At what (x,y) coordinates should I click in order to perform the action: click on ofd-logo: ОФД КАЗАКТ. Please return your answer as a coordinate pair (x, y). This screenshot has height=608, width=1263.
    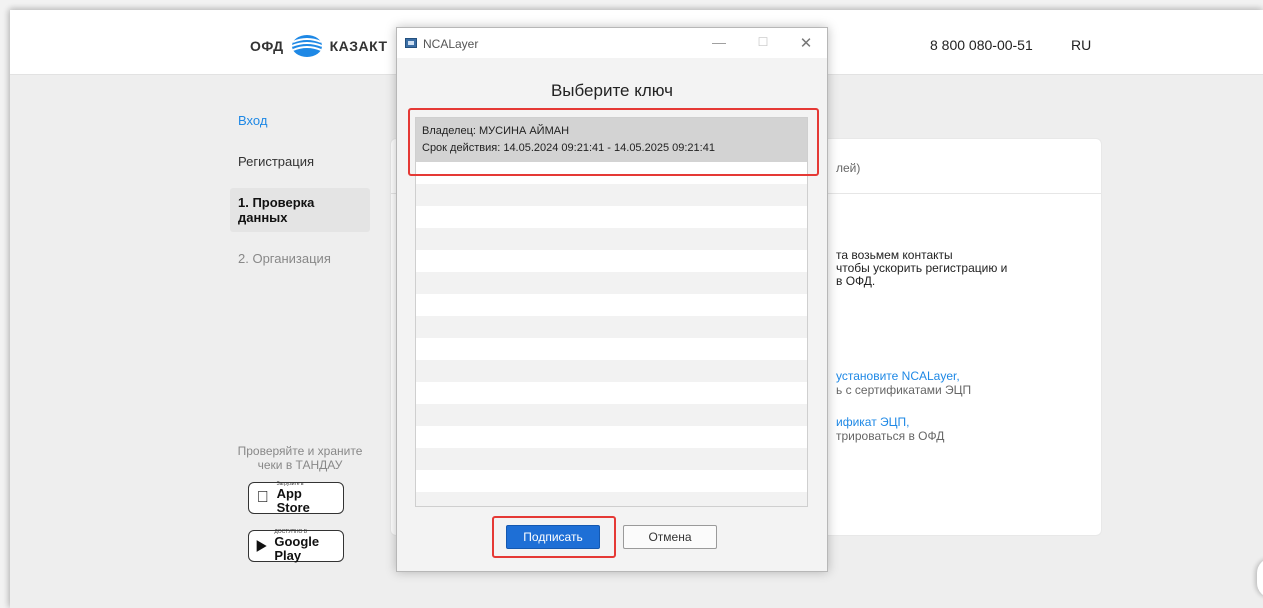
    Looking at the image, I should click on (319, 46).